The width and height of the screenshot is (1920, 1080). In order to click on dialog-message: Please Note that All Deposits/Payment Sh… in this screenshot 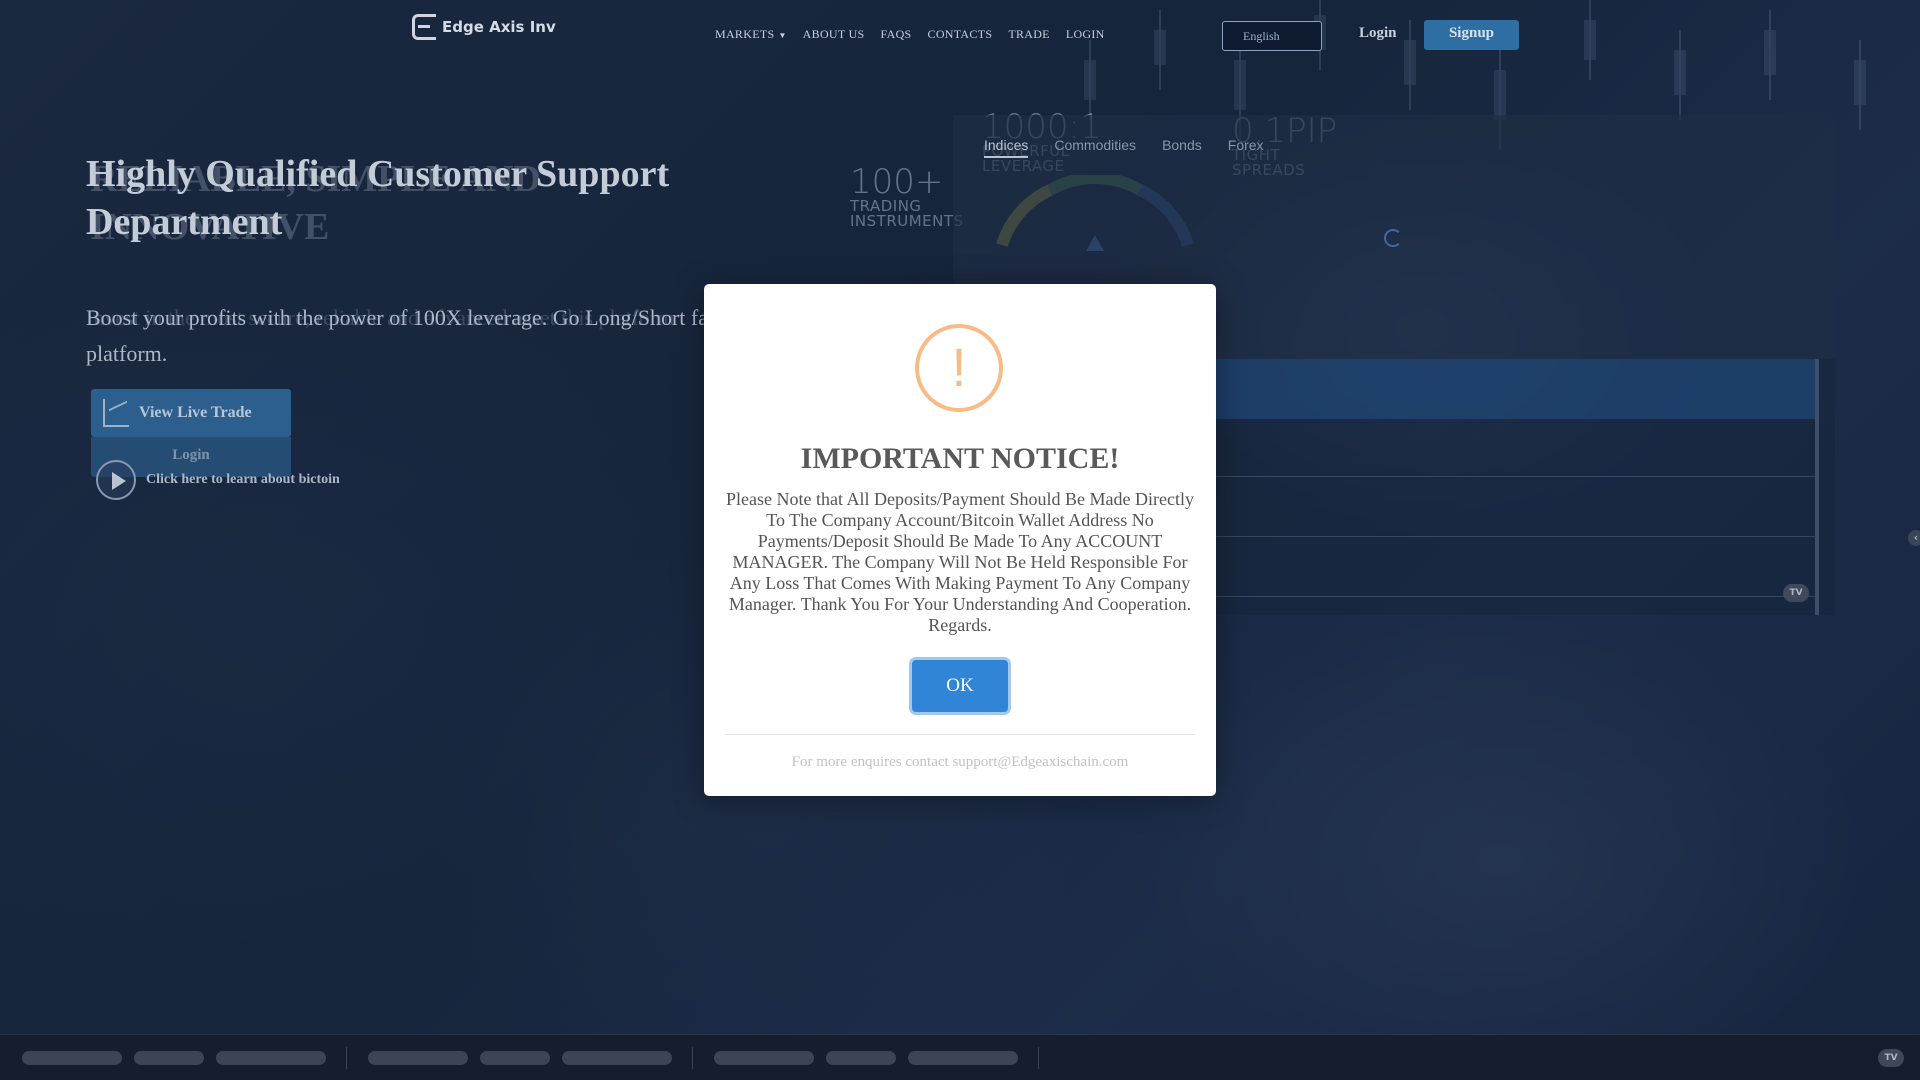, I will do `click(960, 562)`.